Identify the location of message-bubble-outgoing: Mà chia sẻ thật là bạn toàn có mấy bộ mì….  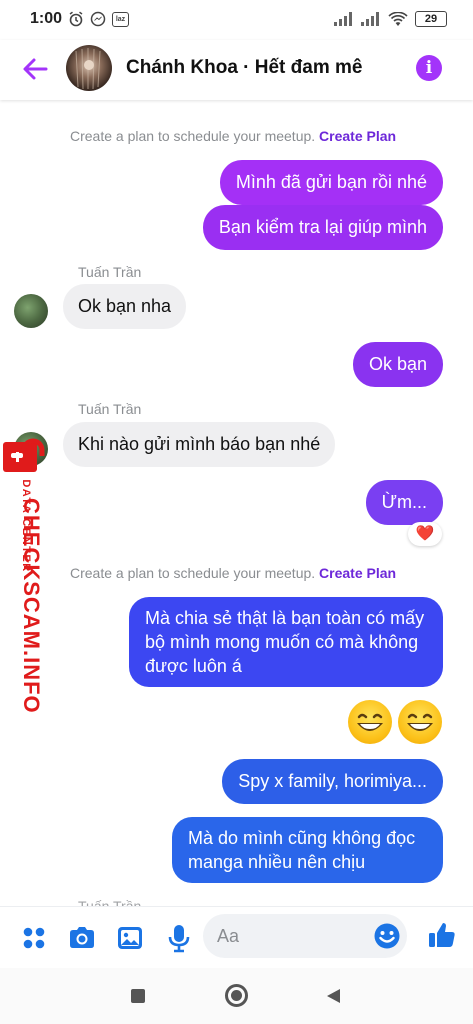
(286, 642).